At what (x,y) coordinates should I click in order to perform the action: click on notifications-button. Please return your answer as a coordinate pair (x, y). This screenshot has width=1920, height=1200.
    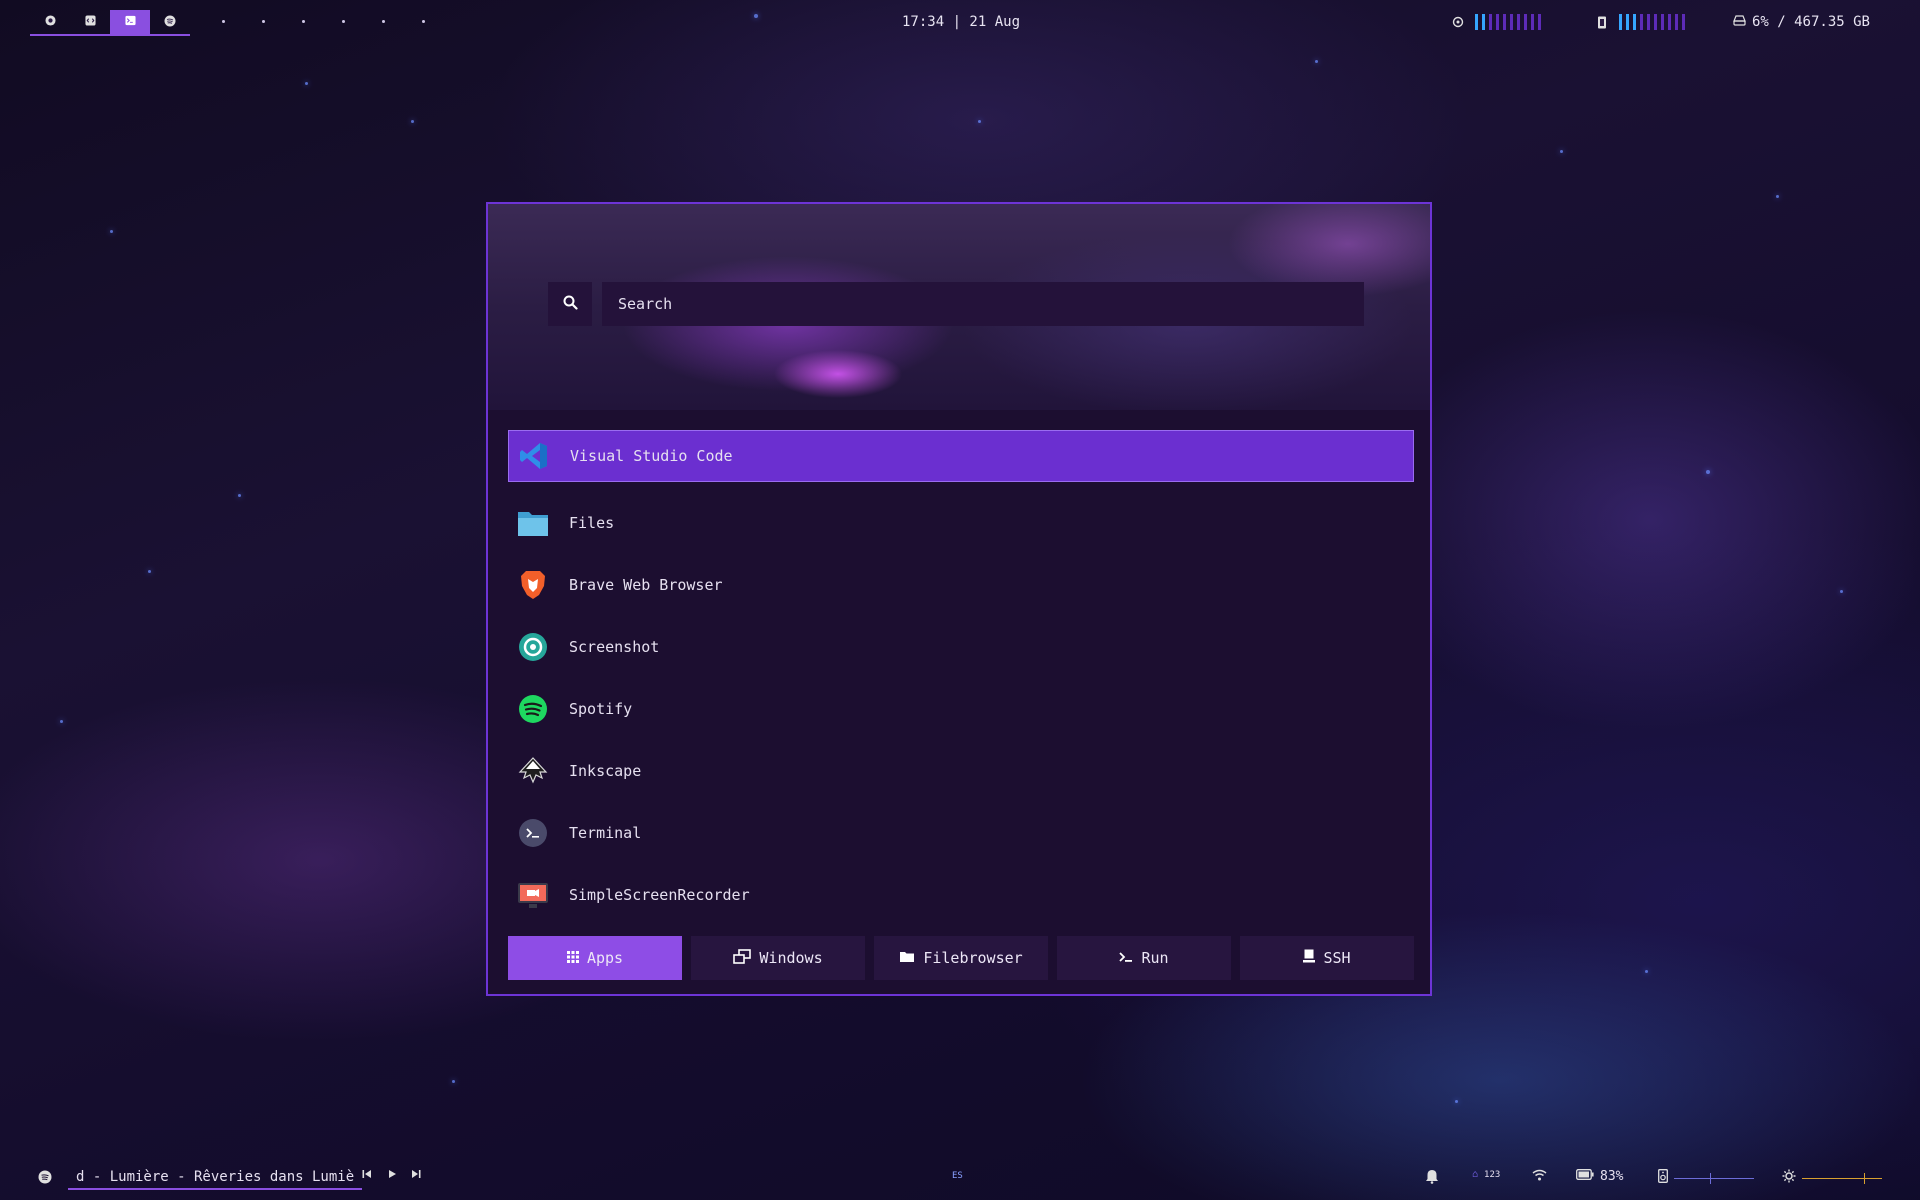
    Looking at the image, I should click on (1432, 1178).